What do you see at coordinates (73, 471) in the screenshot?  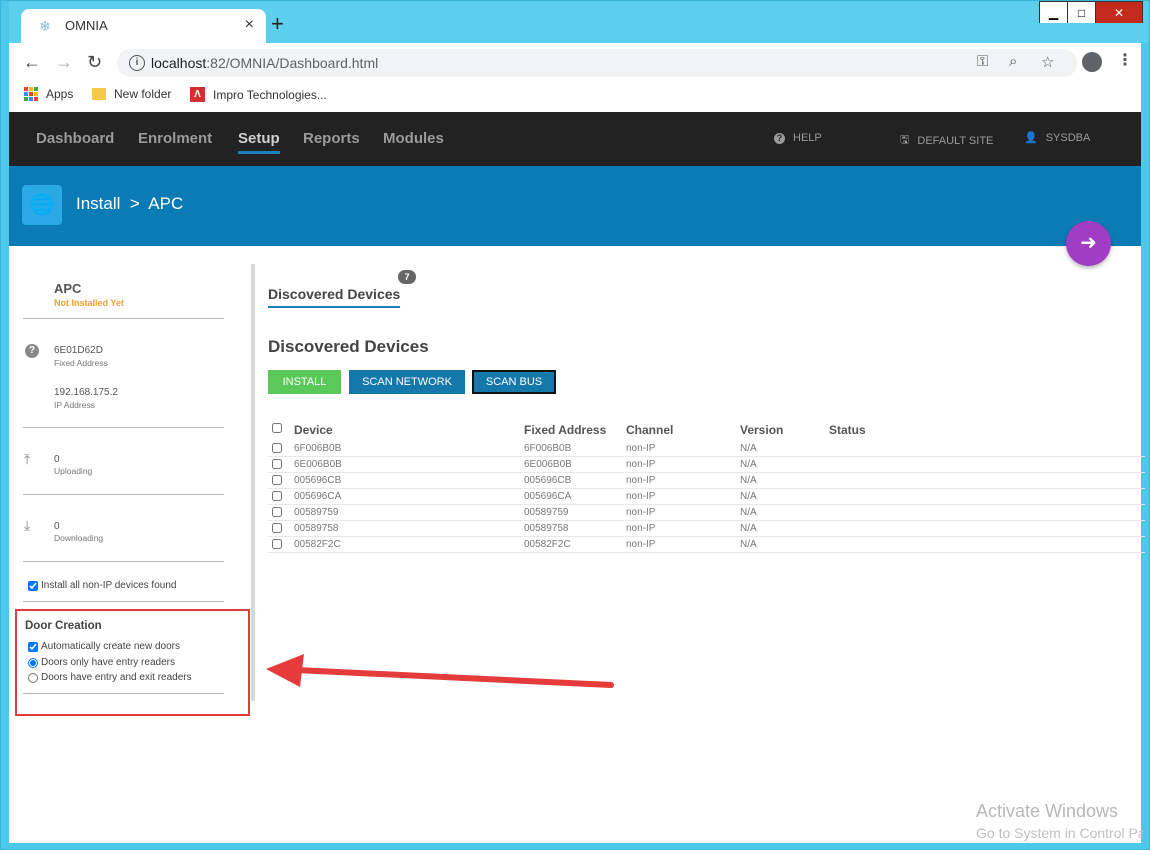 I see `uploading-label: Uploading` at bounding box center [73, 471].